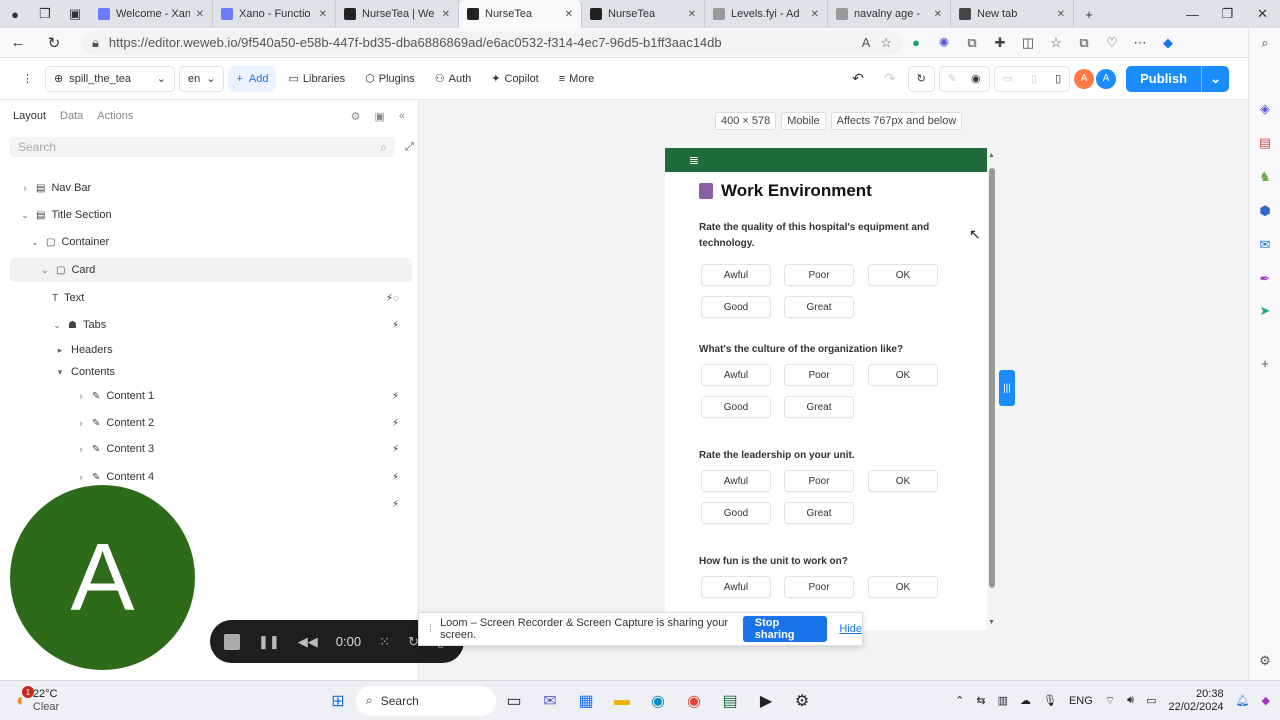  Describe the element at coordinates (952, 78) in the screenshot. I see `edit-pen-icon: ✎` at that location.